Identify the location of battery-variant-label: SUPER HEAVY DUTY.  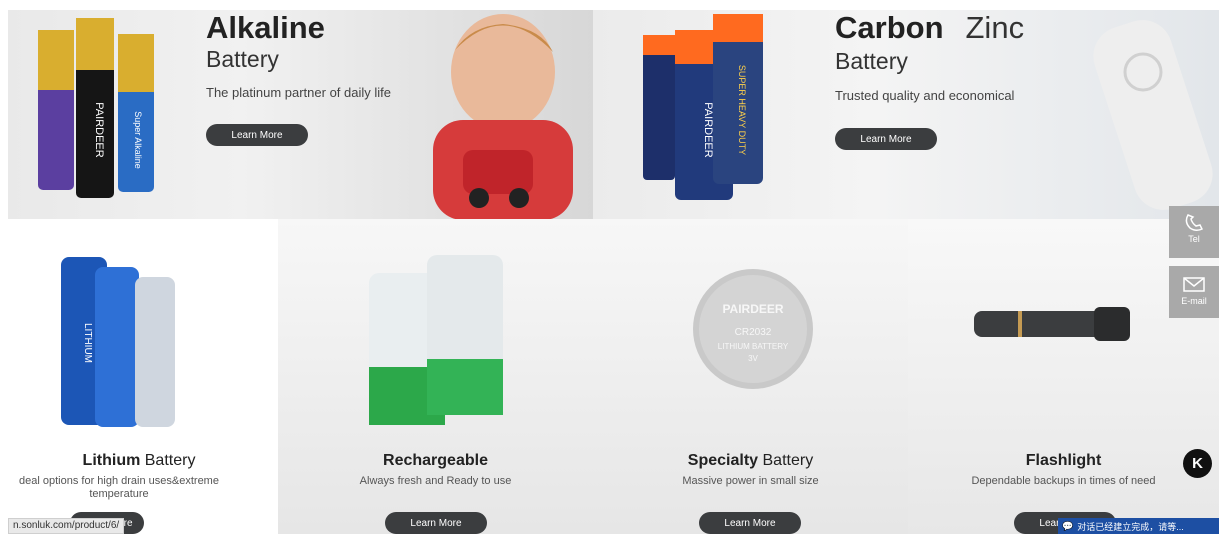
(742, 110).